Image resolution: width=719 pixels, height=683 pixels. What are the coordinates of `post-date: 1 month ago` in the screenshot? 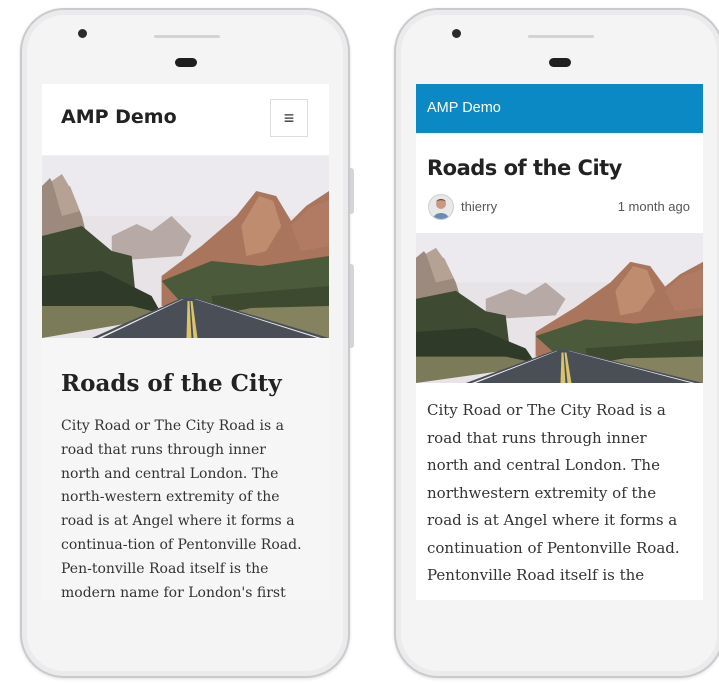 It's located at (653, 206).